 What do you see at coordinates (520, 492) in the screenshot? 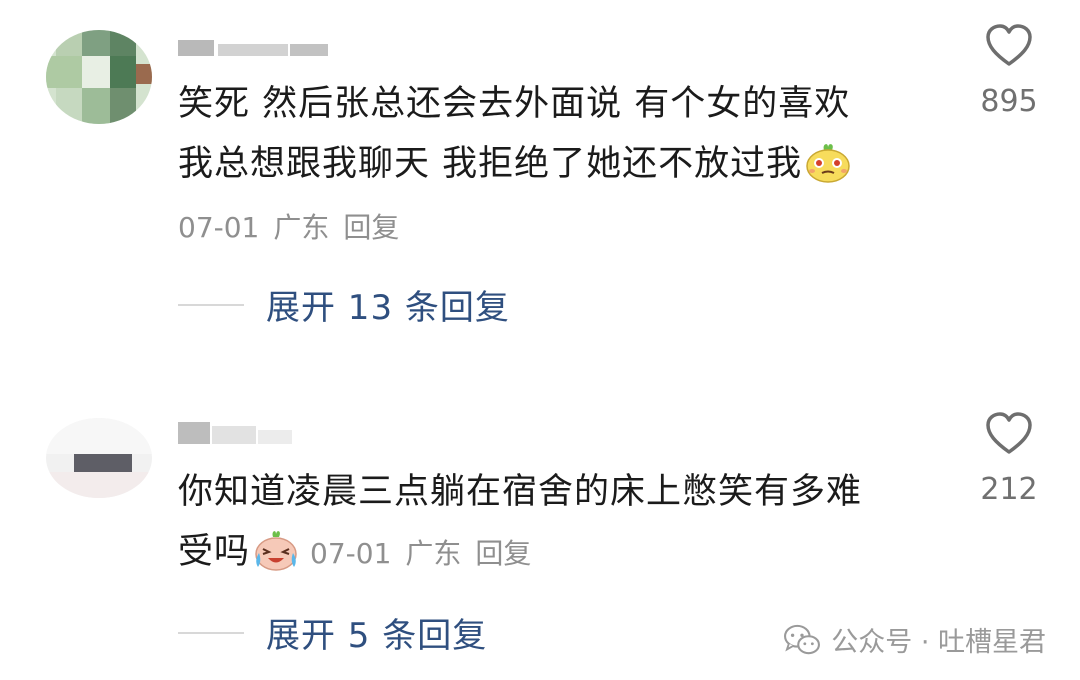
I see `comment-line: 你知道凌晨三点躺在宿舍的床上憋笑有多难` at bounding box center [520, 492].